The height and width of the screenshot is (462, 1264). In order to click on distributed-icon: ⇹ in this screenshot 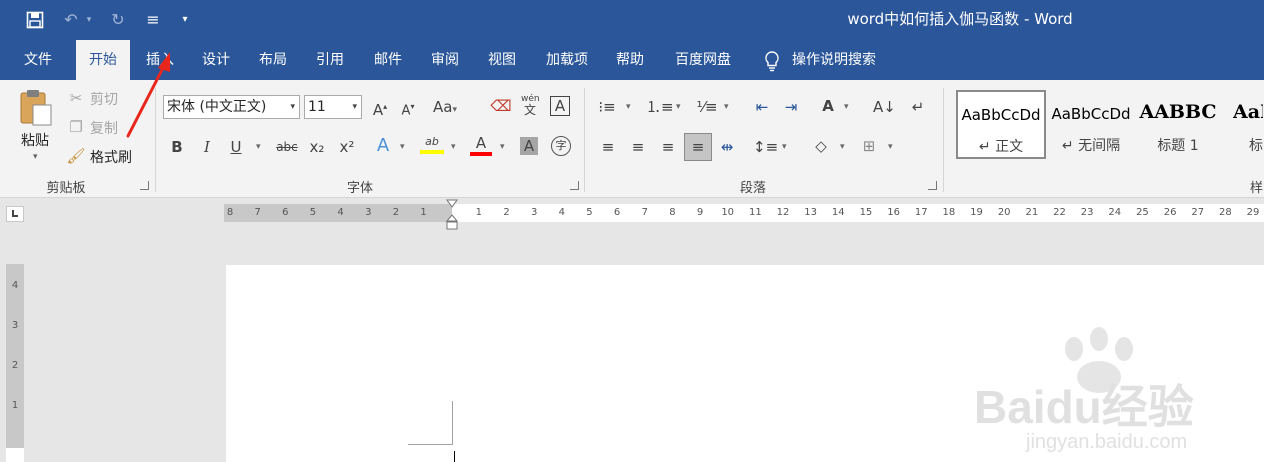, I will do `click(727, 147)`.